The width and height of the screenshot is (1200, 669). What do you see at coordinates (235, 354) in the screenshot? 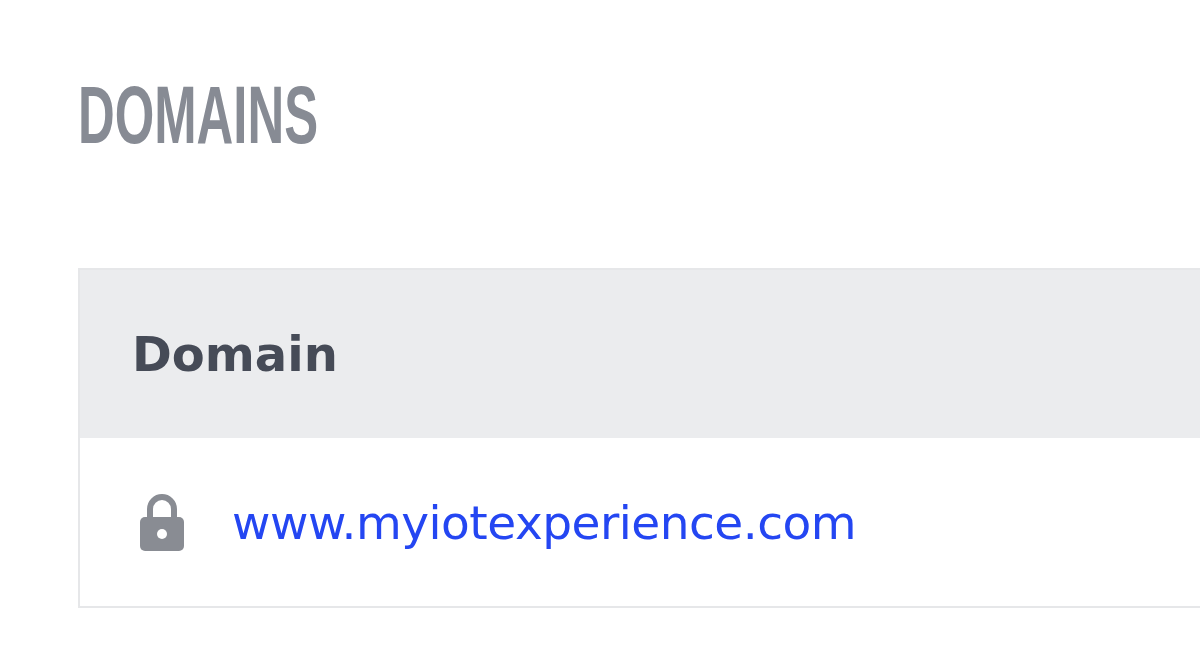
I see `column-header: Domain` at bounding box center [235, 354].